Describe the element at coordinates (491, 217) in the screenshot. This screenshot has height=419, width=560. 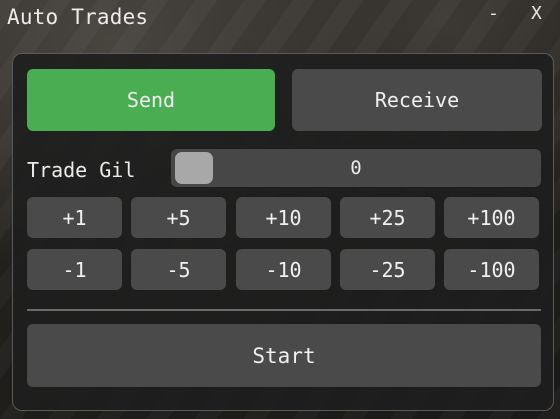
I see `increment-100-button: +100` at that location.